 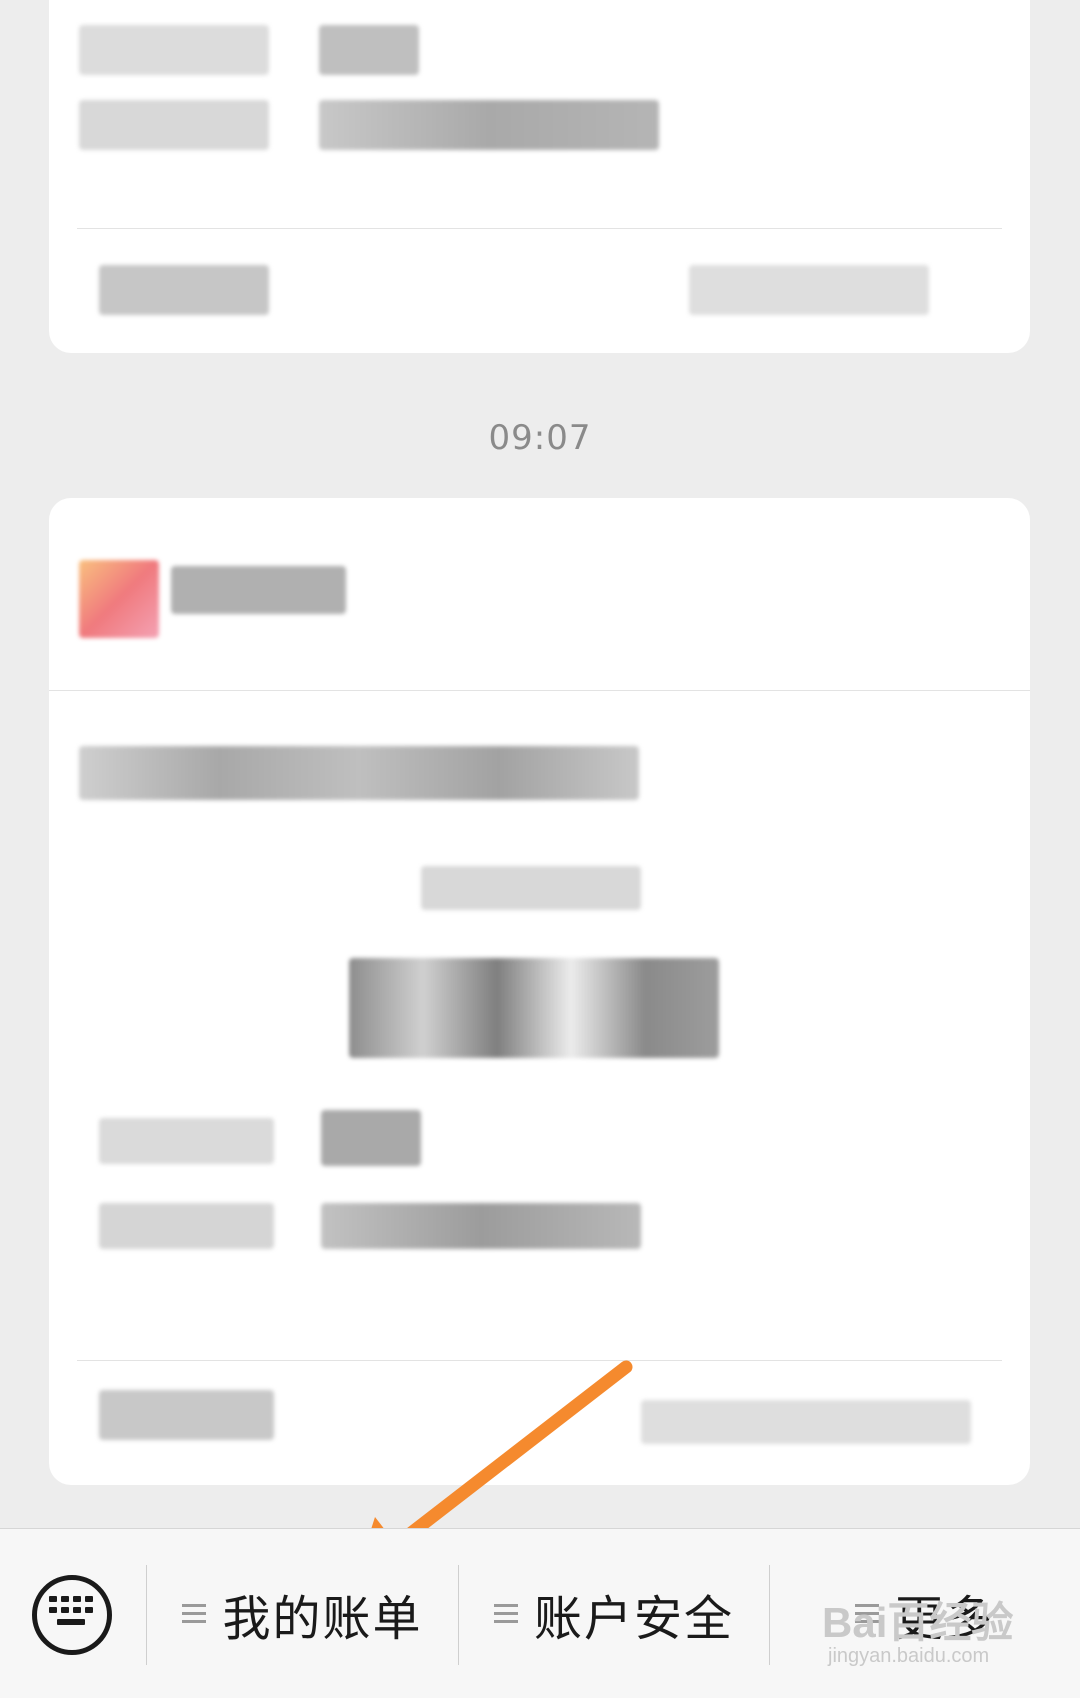 I want to click on message-timestamp: 09:07, so click(x=540, y=438).